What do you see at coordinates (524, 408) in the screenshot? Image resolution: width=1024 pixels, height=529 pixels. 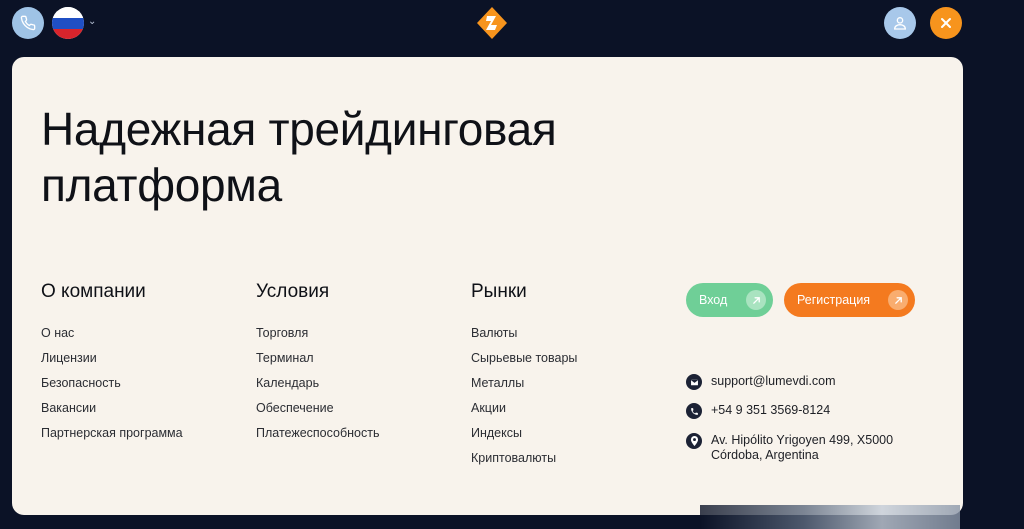 I see `list-item: Акции` at bounding box center [524, 408].